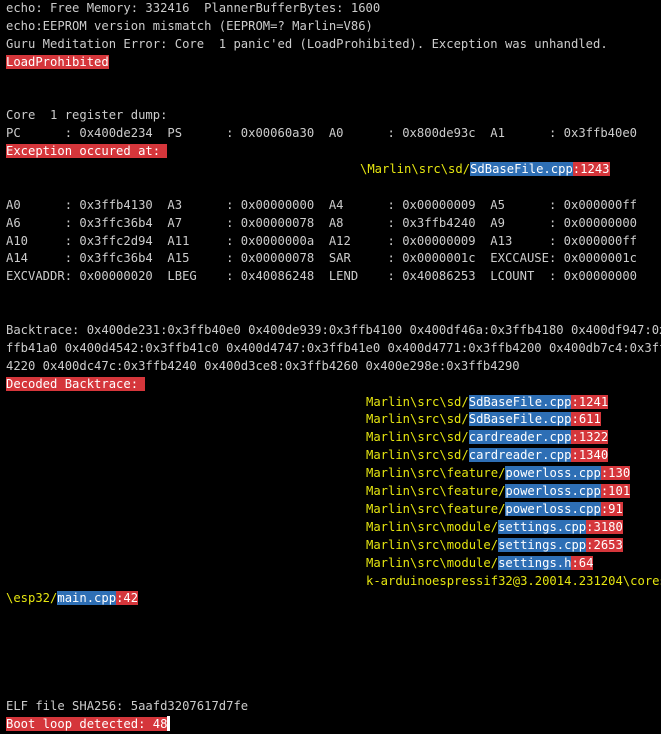 The width and height of the screenshot is (661, 734). What do you see at coordinates (608, 544) in the screenshot?
I see `frame-line-number: 2653` at bounding box center [608, 544].